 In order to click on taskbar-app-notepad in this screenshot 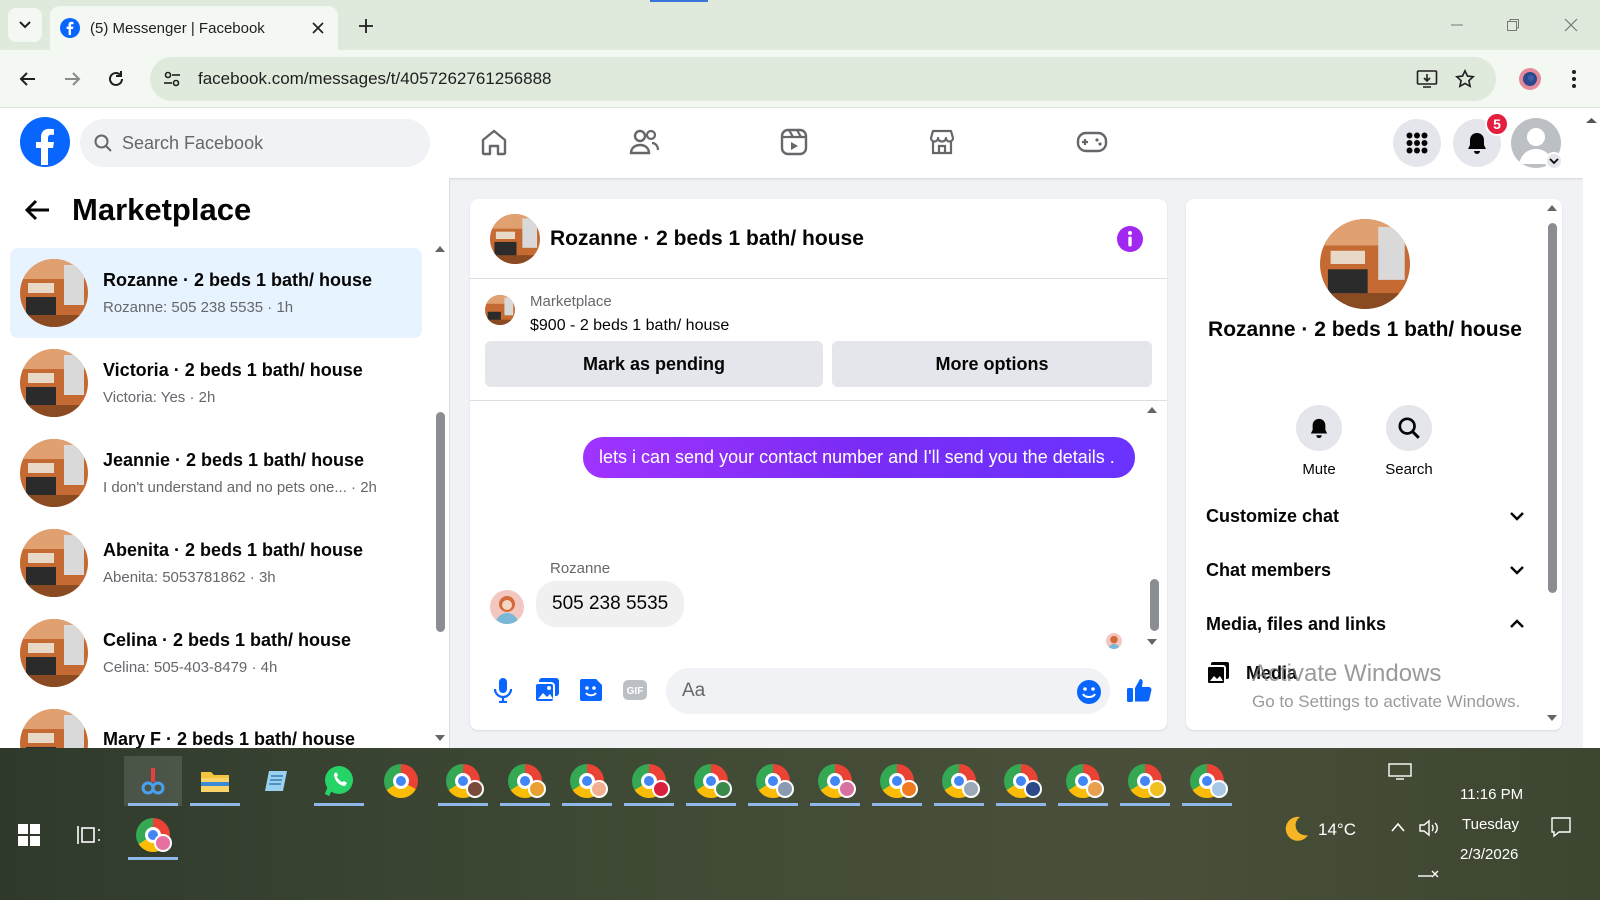, I will do `click(277, 781)`.